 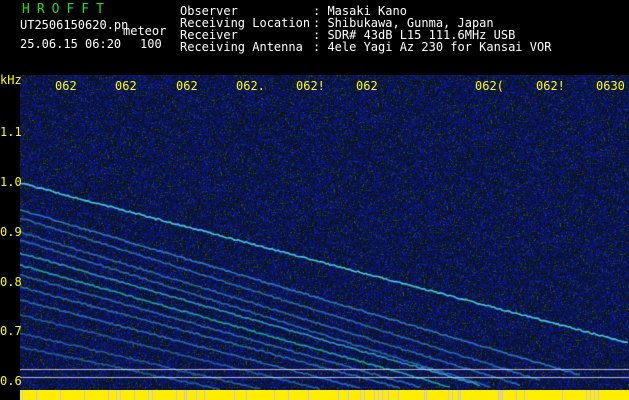 I want to click on signal-strip, so click(x=324, y=395).